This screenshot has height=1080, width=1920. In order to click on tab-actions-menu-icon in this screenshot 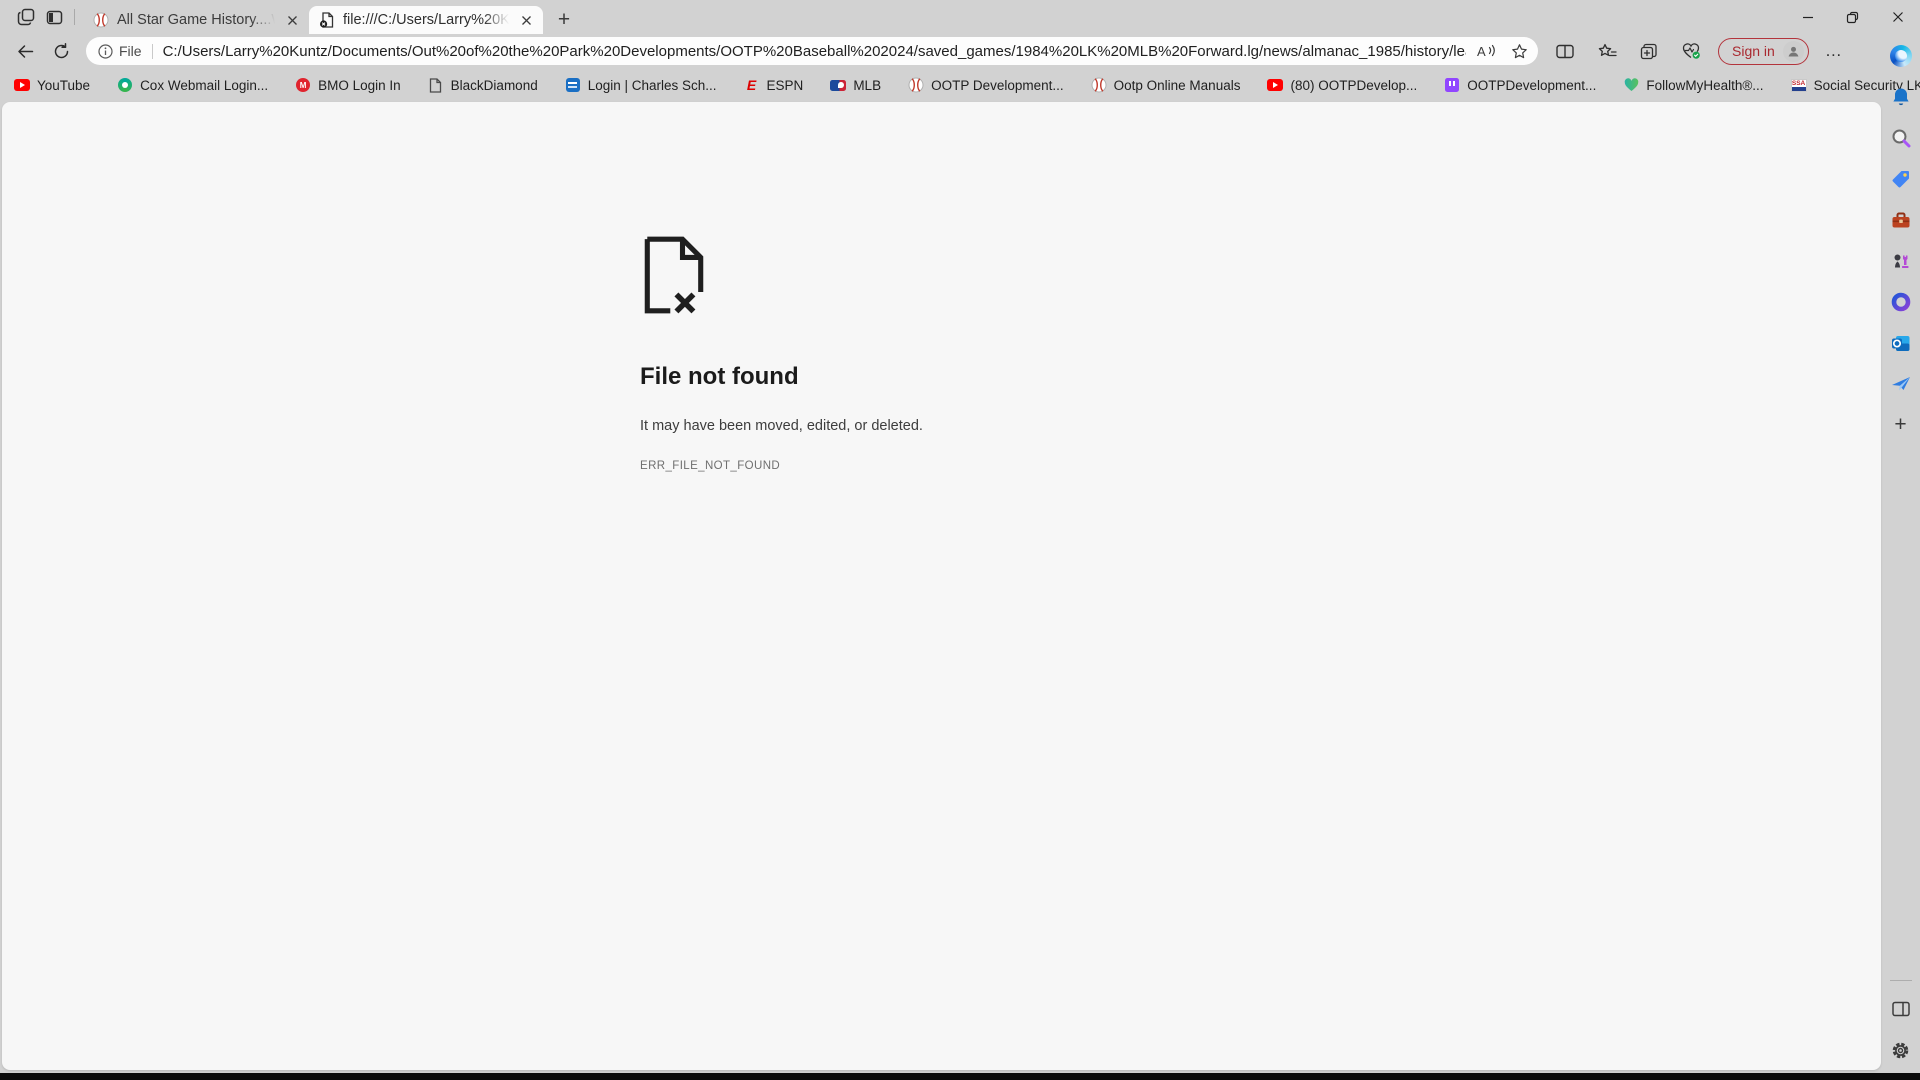, I will do `click(54, 17)`.